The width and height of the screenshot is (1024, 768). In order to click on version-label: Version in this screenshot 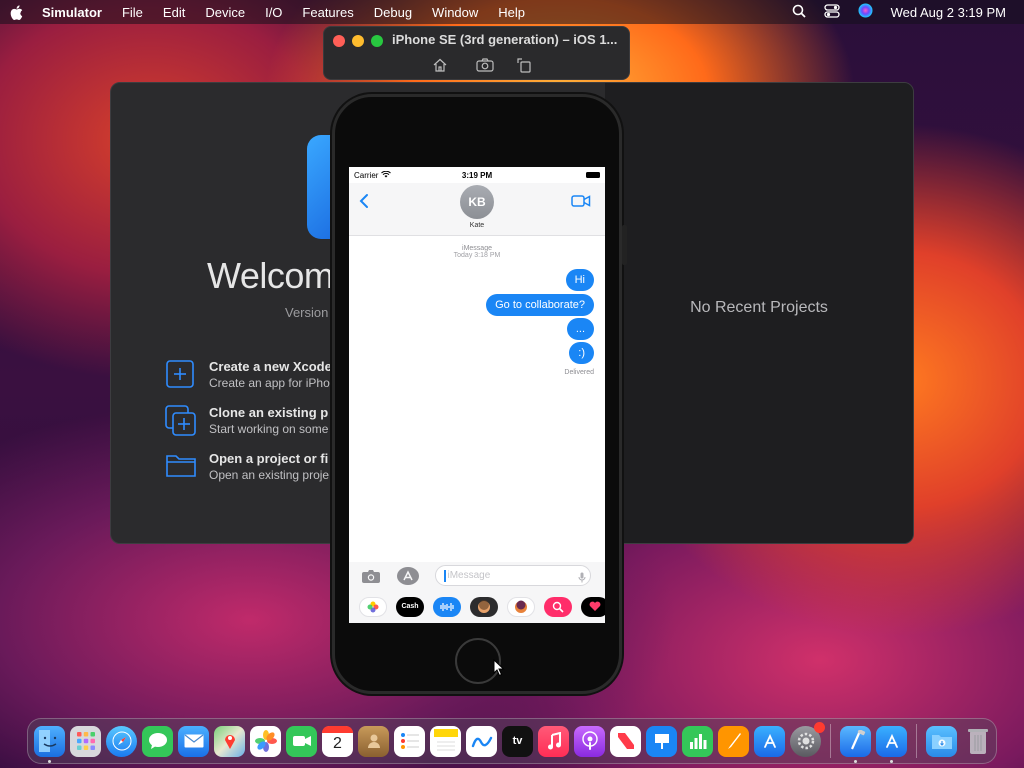, I will do `click(307, 312)`.